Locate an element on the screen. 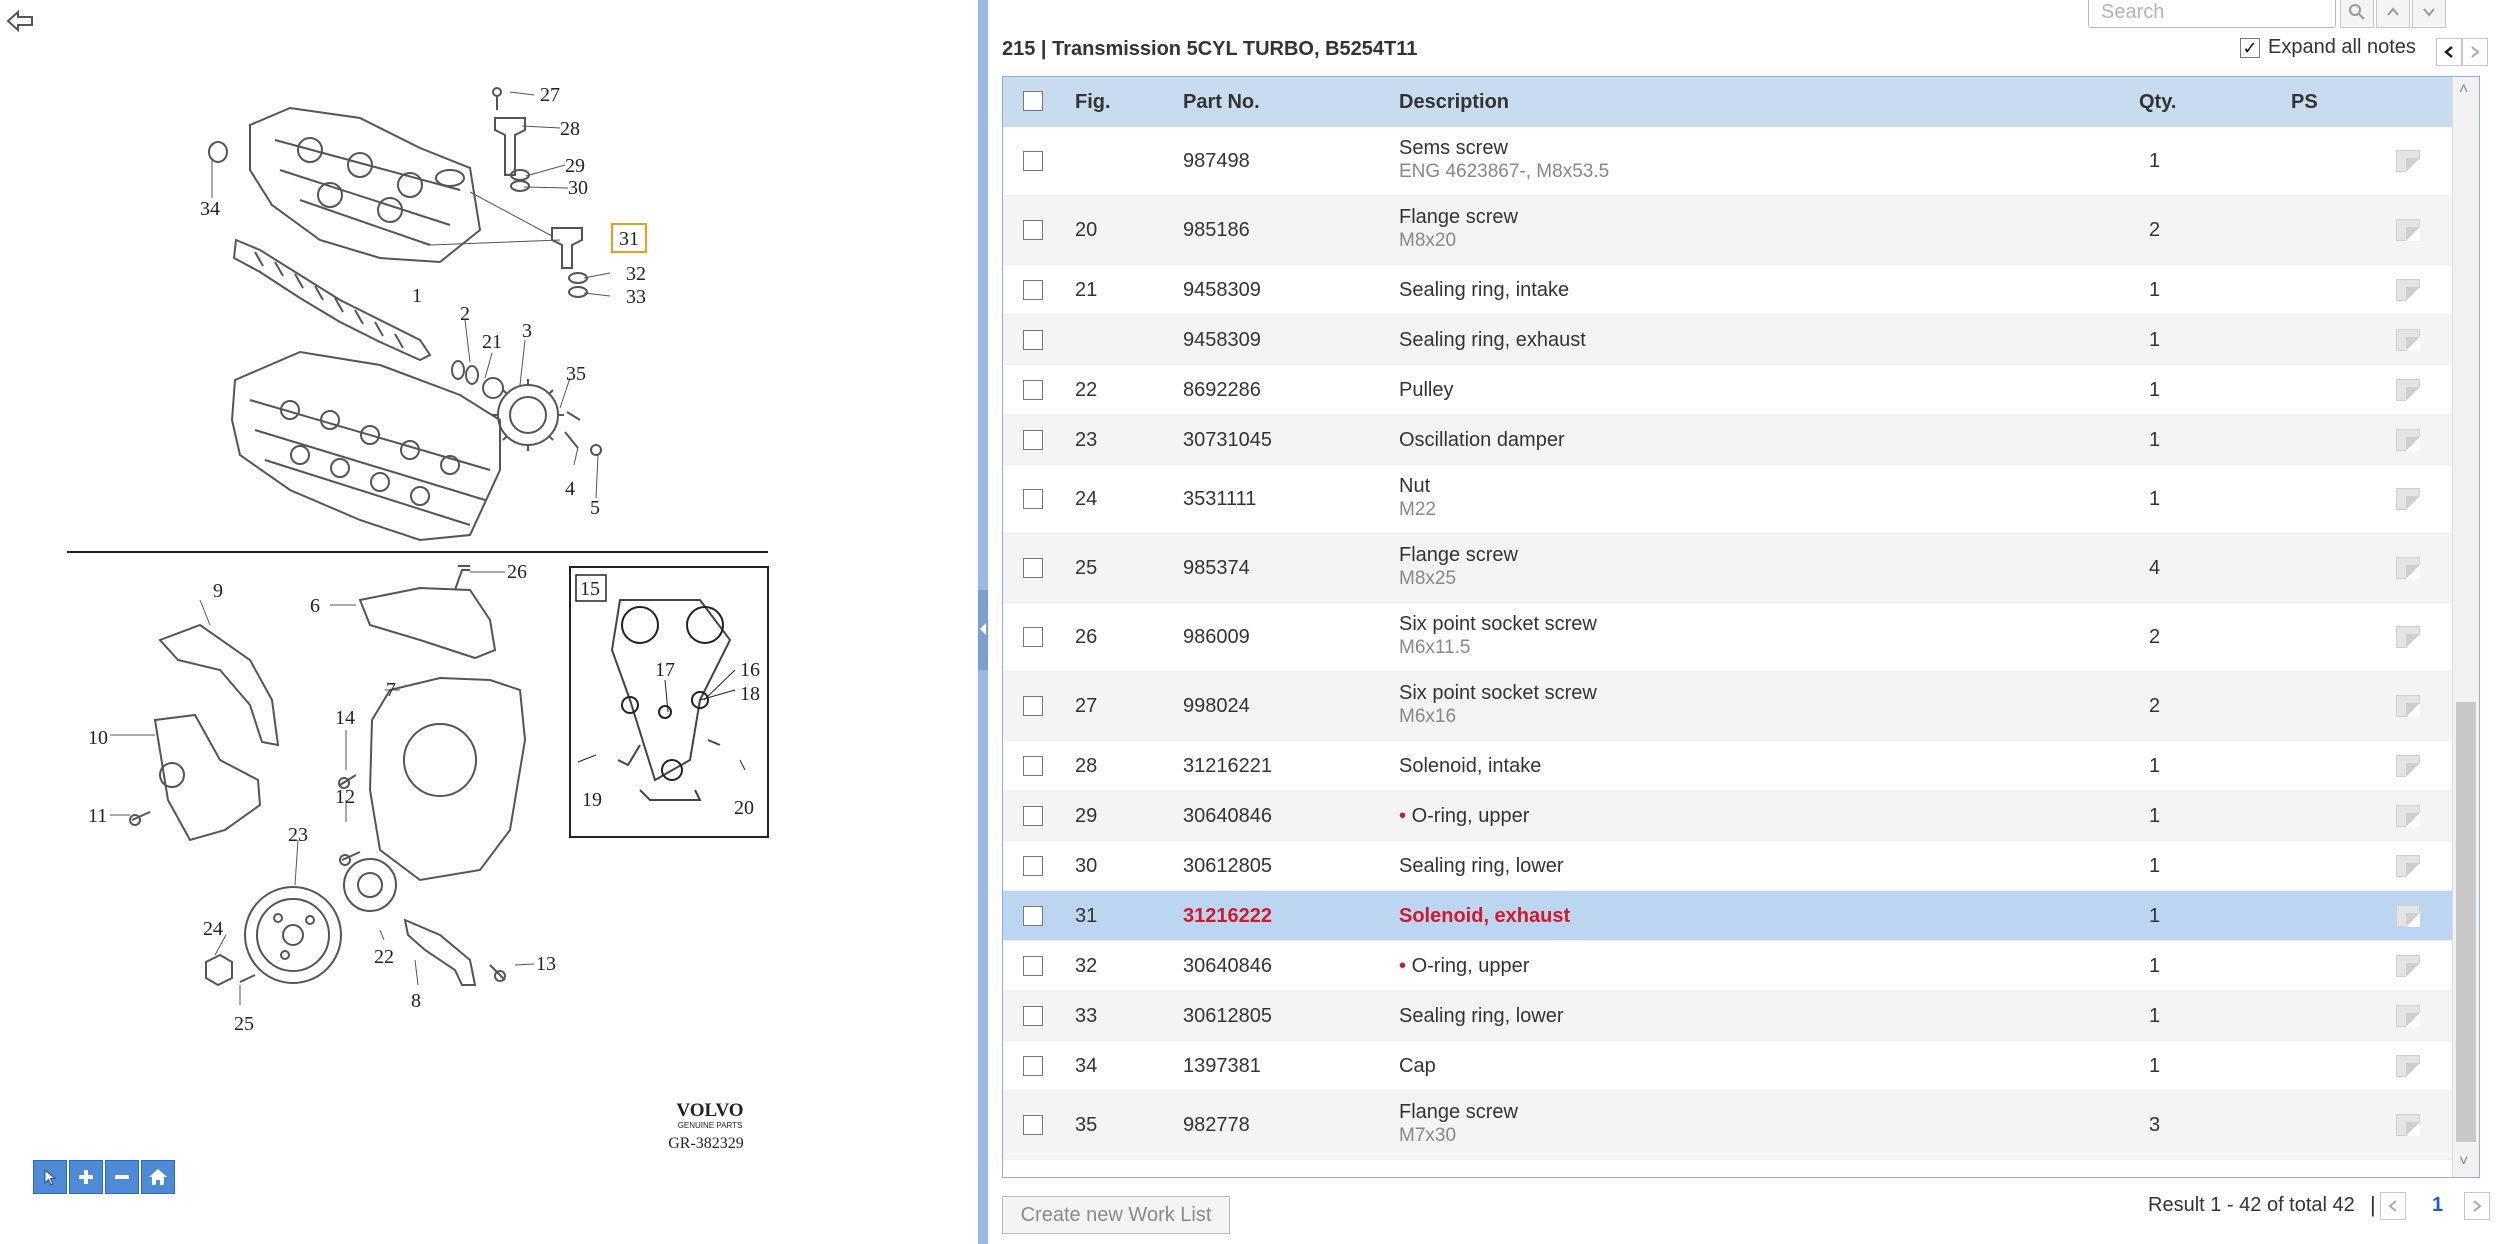 Image resolution: width=2500 pixels, height=1244 pixels. callout-20: 20 is located at coordinates (744, 808).